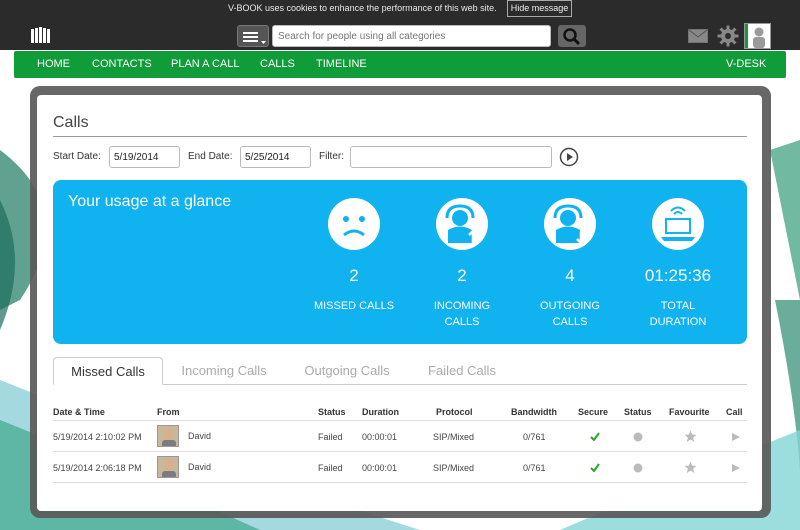 This screenshot has height=530, width=800. I want to click on start-date-input, so click(144, 157).